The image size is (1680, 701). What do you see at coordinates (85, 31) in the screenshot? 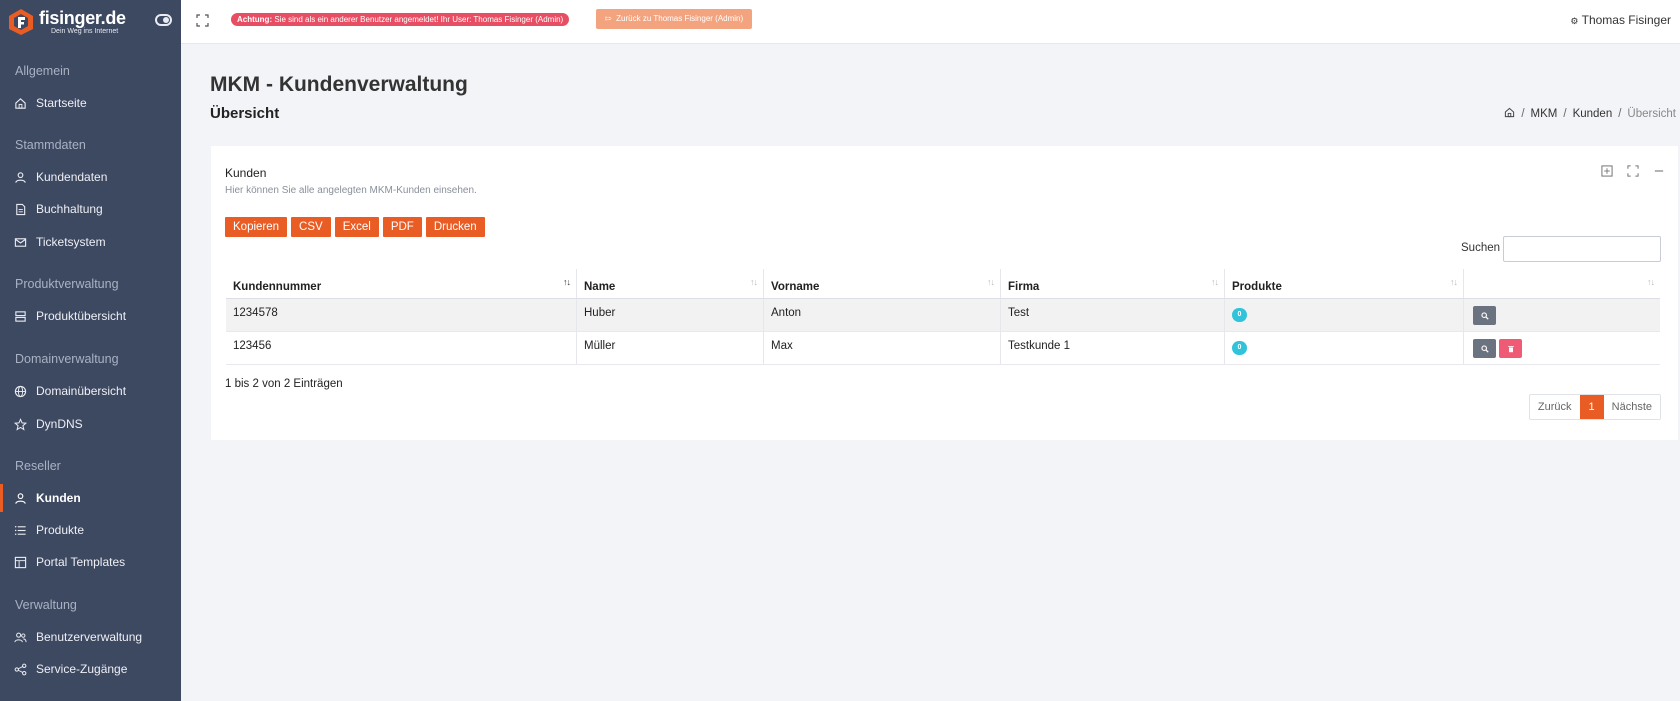
I see `brand-tagline: Dein Weg ins Internet` at bounding box center [85, 31].